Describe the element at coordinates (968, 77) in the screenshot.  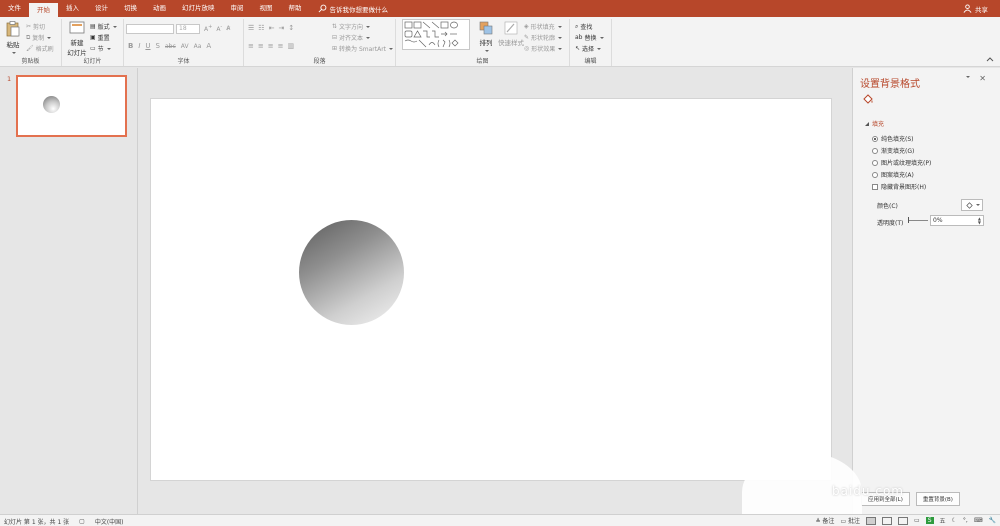
I see `pane-options-chevron-icon` at that location.